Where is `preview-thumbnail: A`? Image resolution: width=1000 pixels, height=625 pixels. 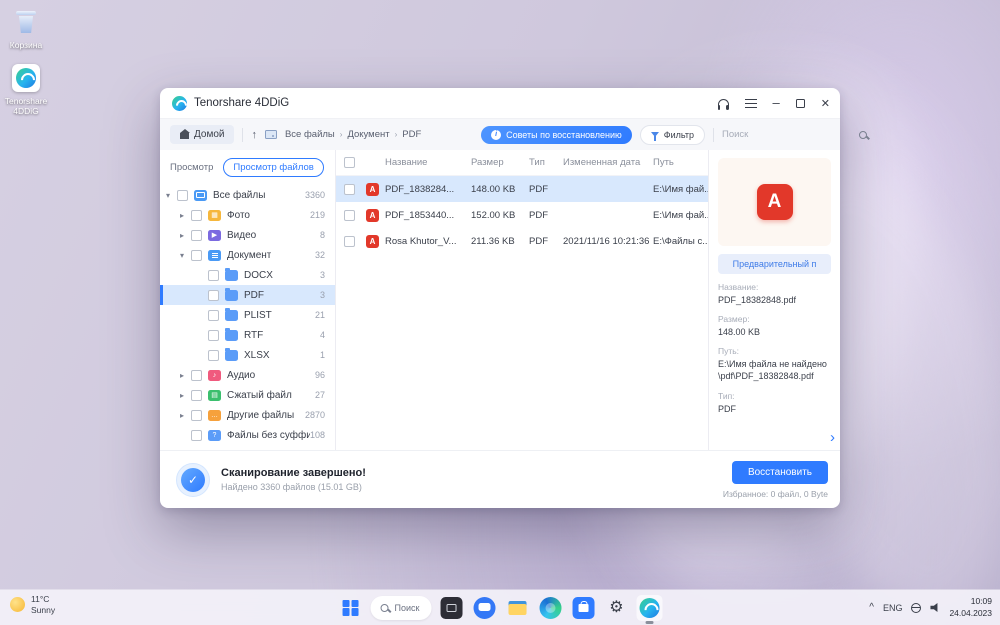
preview-thumbnail: A is located at coordinates (774, 202).